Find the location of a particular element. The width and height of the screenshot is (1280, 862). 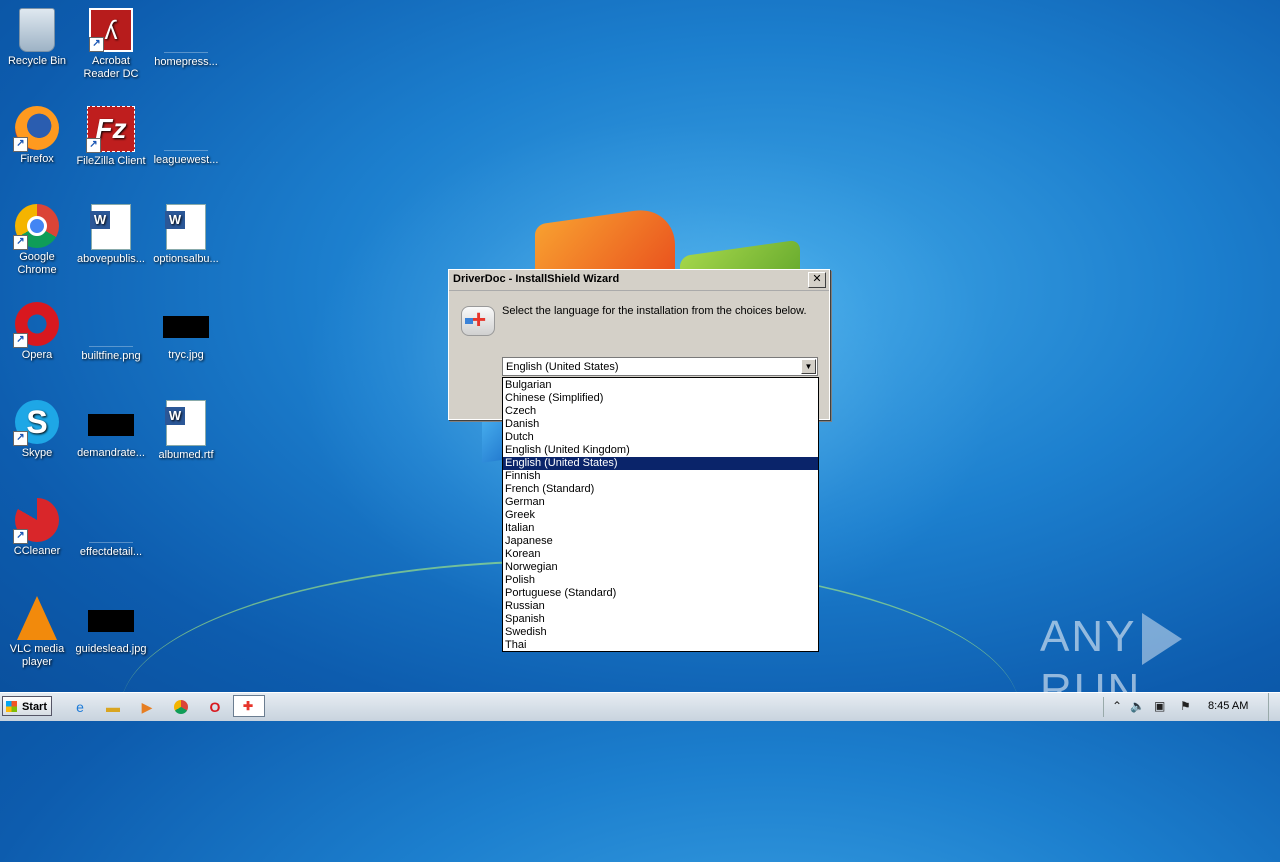

installer-taskbar-icon: ✚ is located at coordinates (248, 706).